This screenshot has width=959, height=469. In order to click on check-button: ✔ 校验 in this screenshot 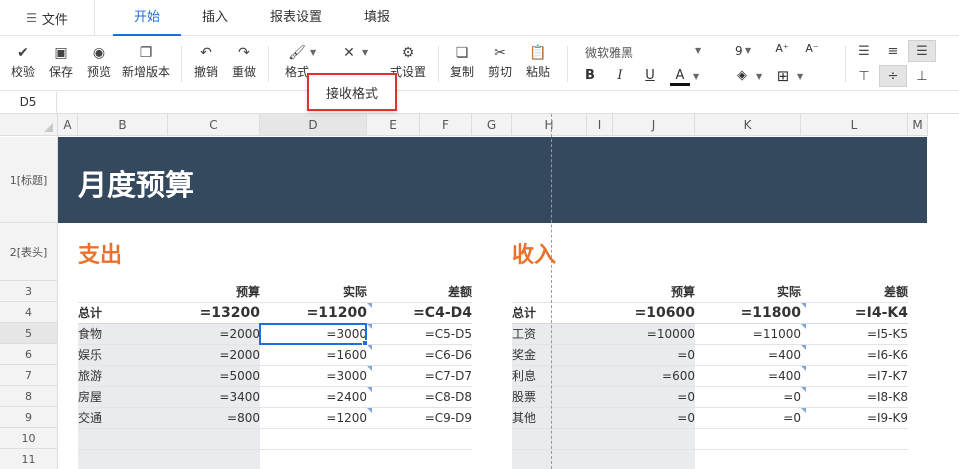, I will do `click(23, 62)`.